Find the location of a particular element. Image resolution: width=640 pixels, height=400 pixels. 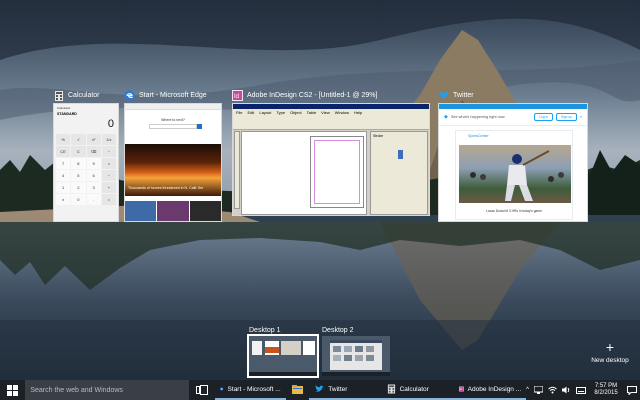

clock-date: 8/2/2015 is located at coordinates (606, 393).